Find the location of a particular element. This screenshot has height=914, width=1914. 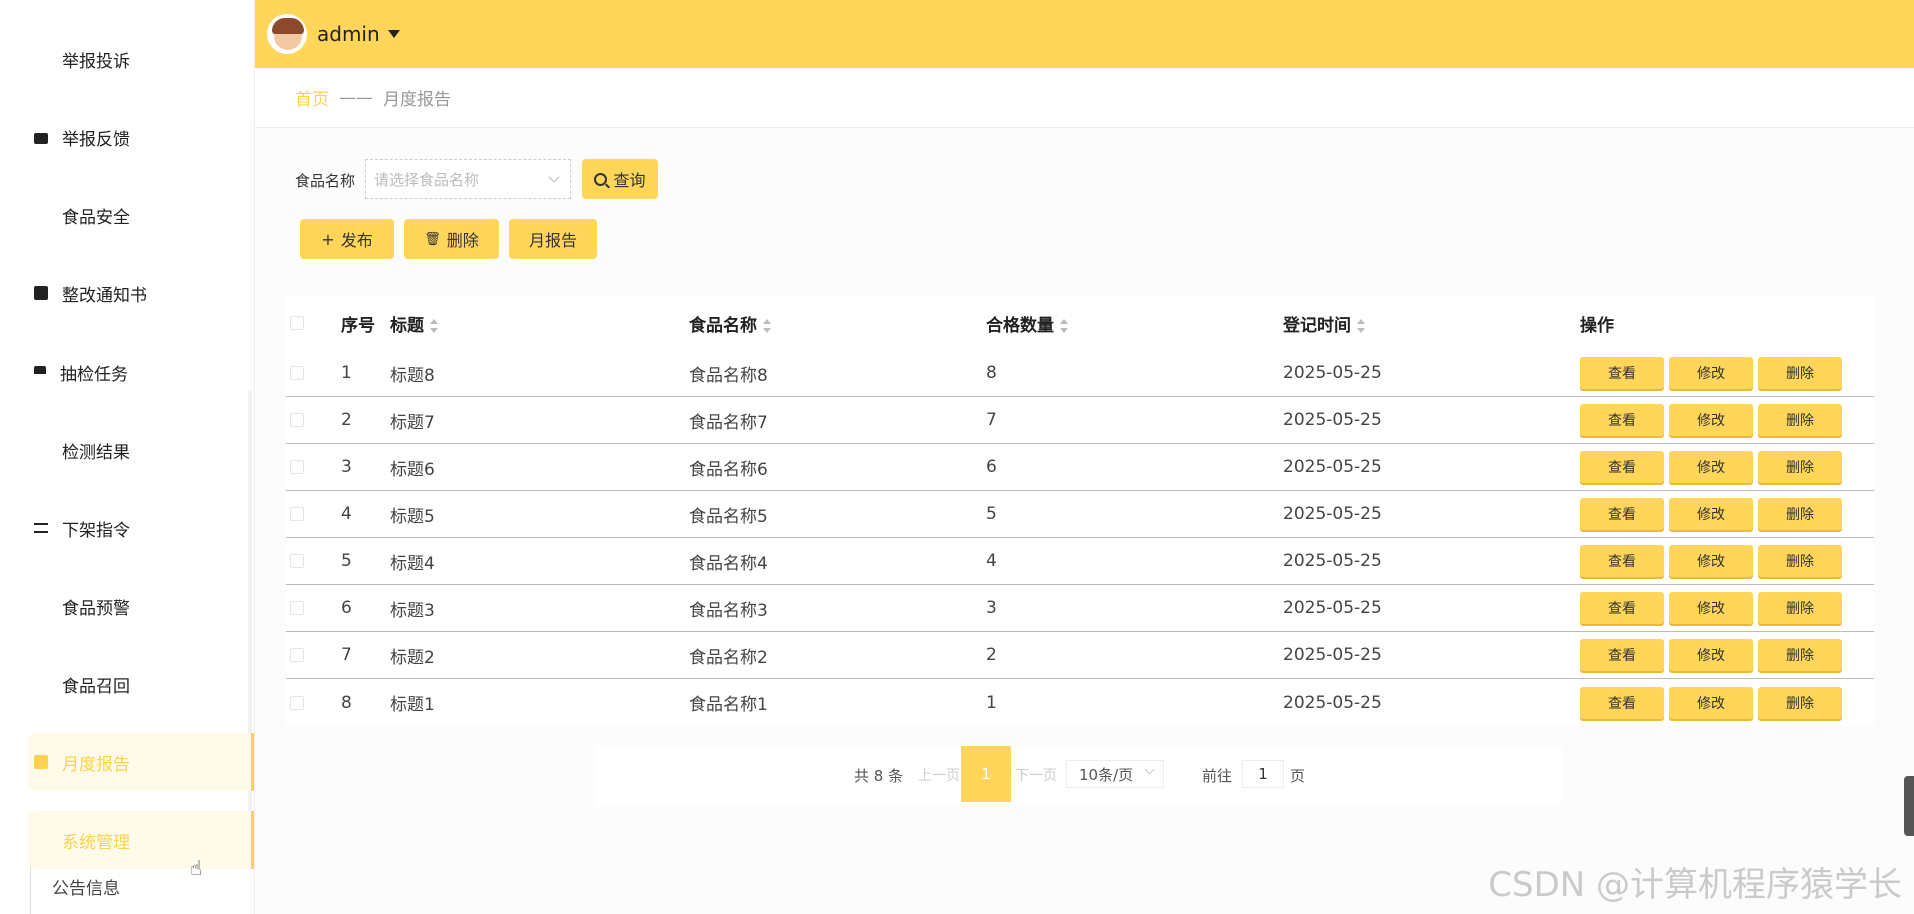

cell-qualified-qty: 6 is located at coordinates (991, 467).